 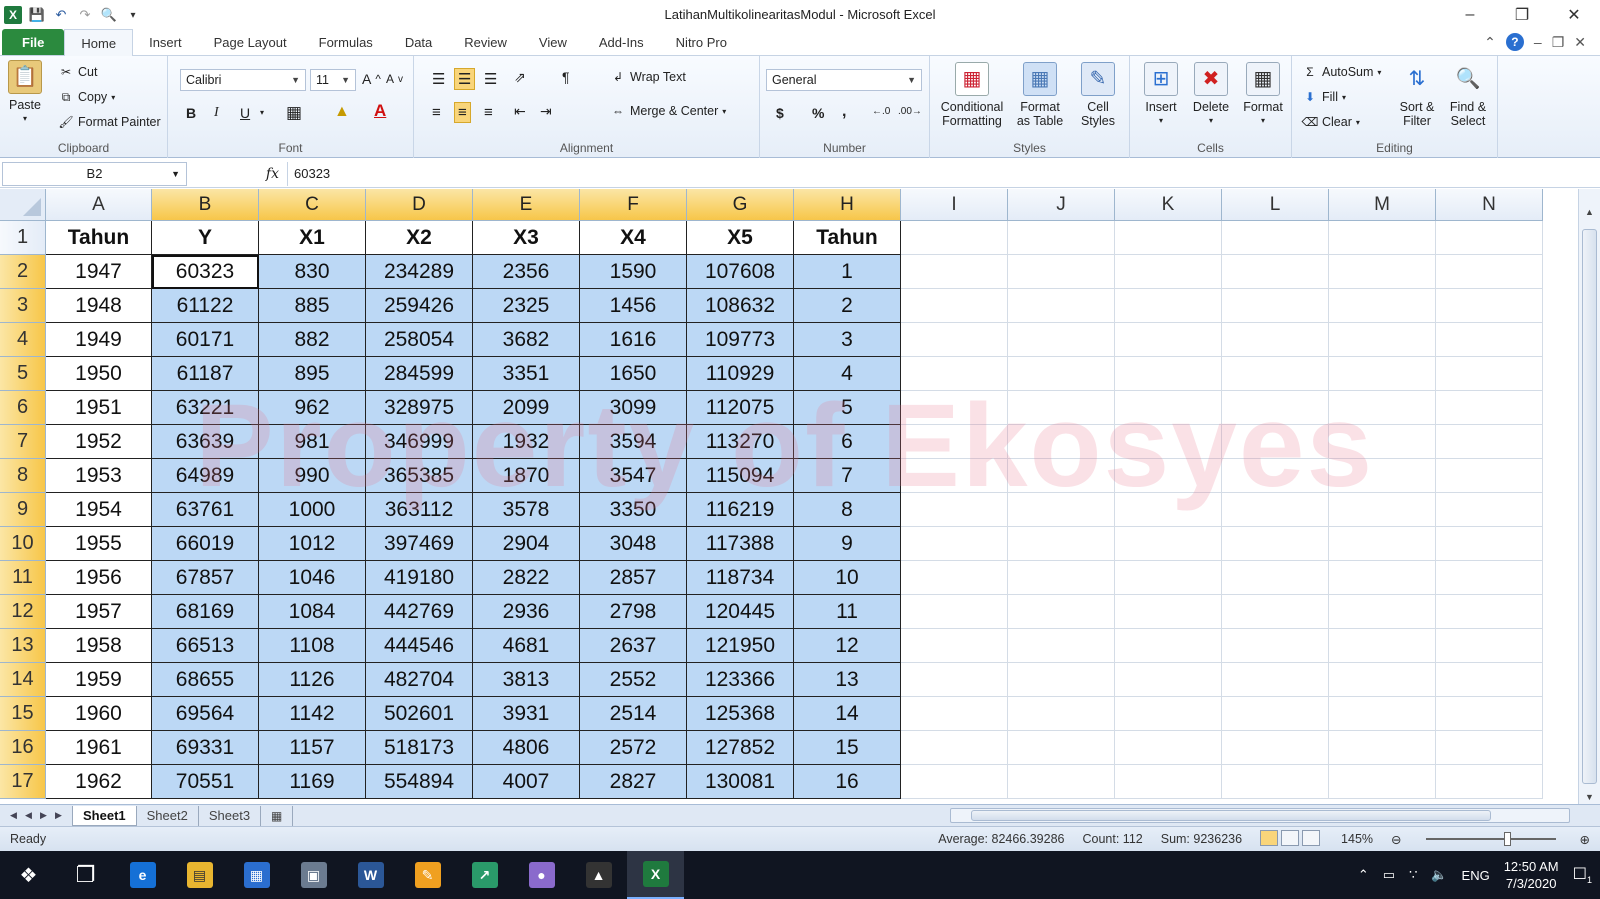 I want to click on tab-file: File, so click(x=33, y=42).